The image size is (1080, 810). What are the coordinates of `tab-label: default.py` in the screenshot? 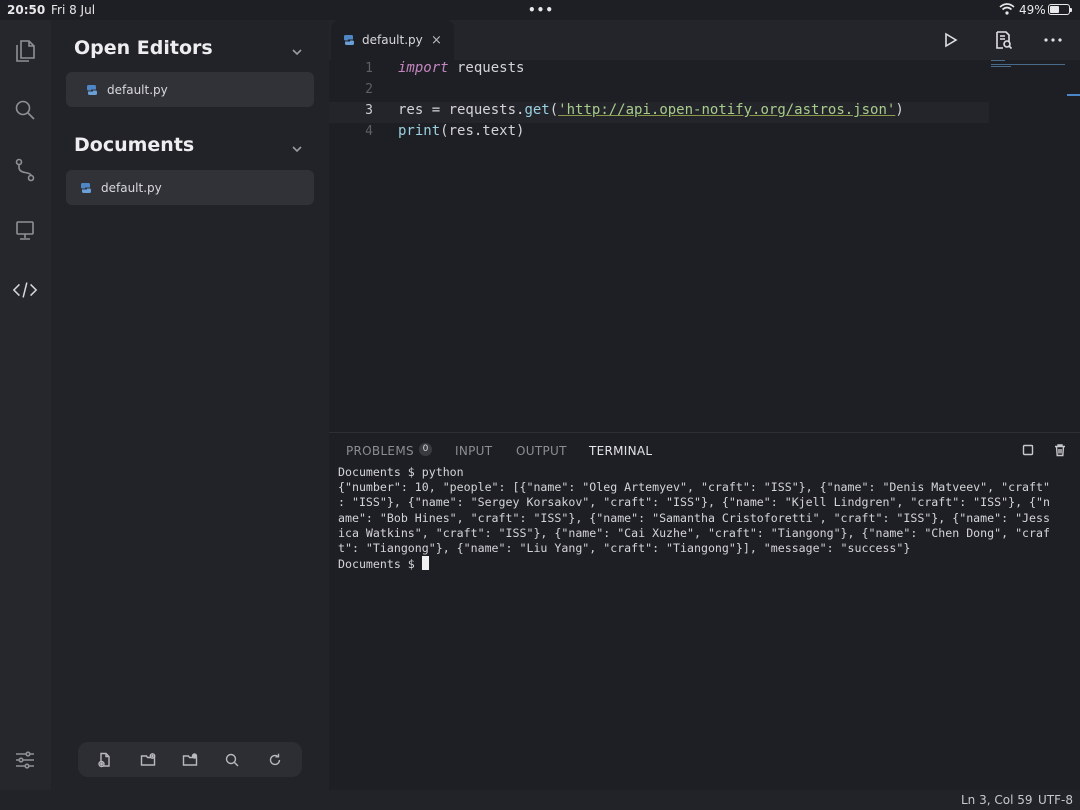 It's located at (392, 40).